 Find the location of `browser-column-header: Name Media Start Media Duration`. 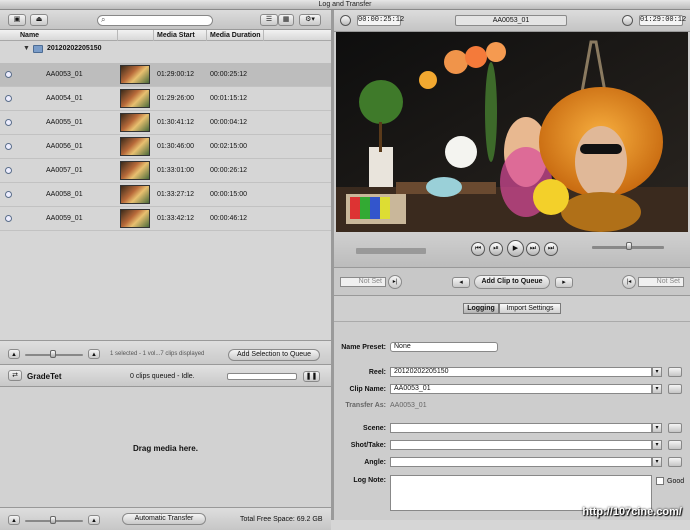

browser-column-header: Name Media Start Media Duration is located at coordinates (165, 35).